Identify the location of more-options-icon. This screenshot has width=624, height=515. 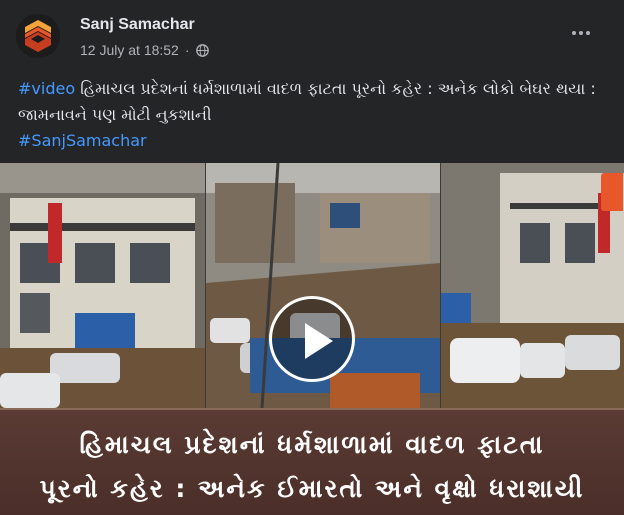
(574, 33).